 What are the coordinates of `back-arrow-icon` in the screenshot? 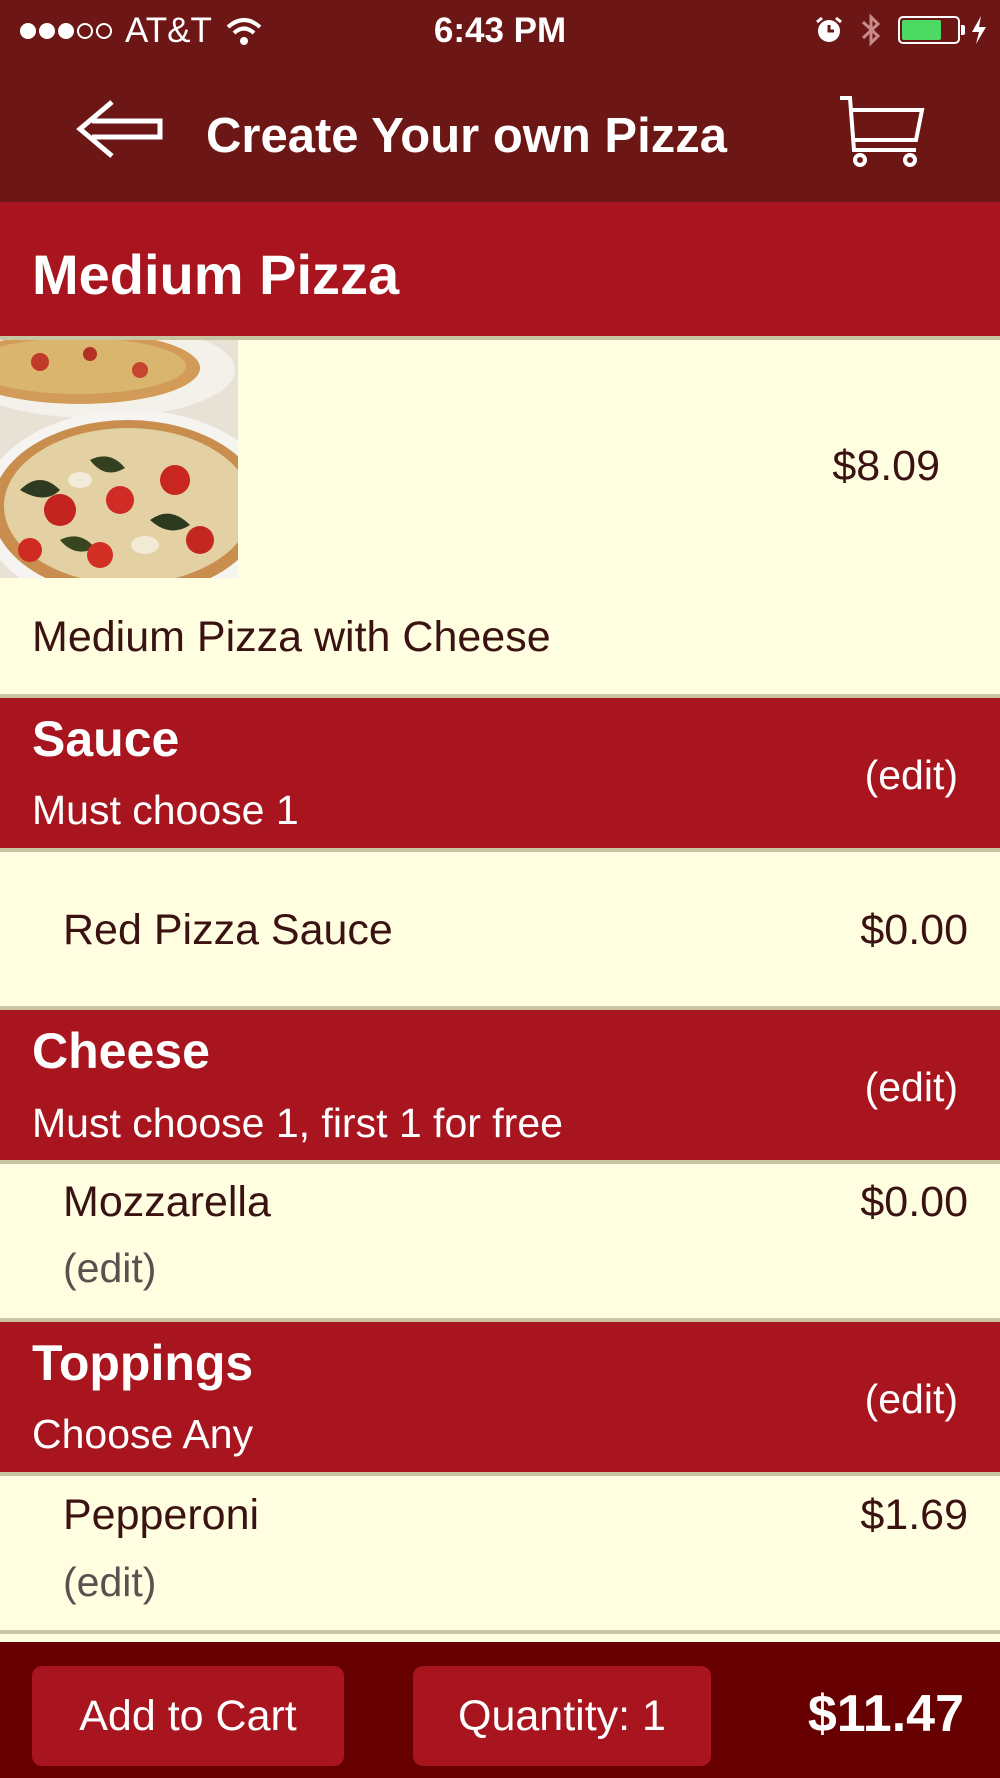 It's located at (119, 129).